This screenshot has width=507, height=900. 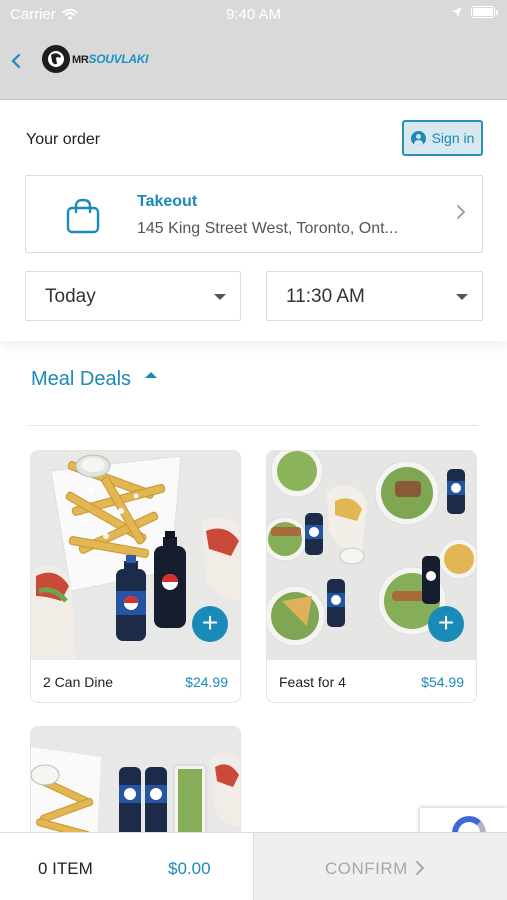 What do you see at coordinates (56, 59) in the screenshot?
I see `logo-face-icon` at bounding box center [56, 59].